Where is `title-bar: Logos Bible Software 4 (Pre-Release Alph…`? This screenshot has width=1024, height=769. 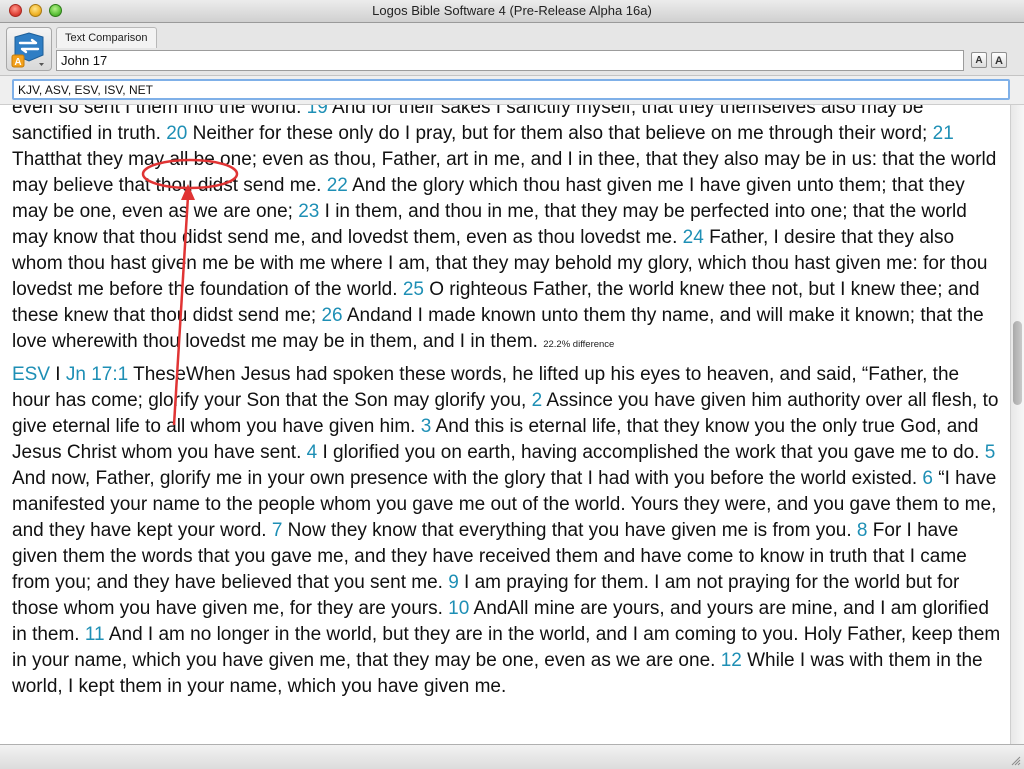 title-bar: Logos Bible Software 4 (Pre-Release Alph… is located at coordinates (512, 11).